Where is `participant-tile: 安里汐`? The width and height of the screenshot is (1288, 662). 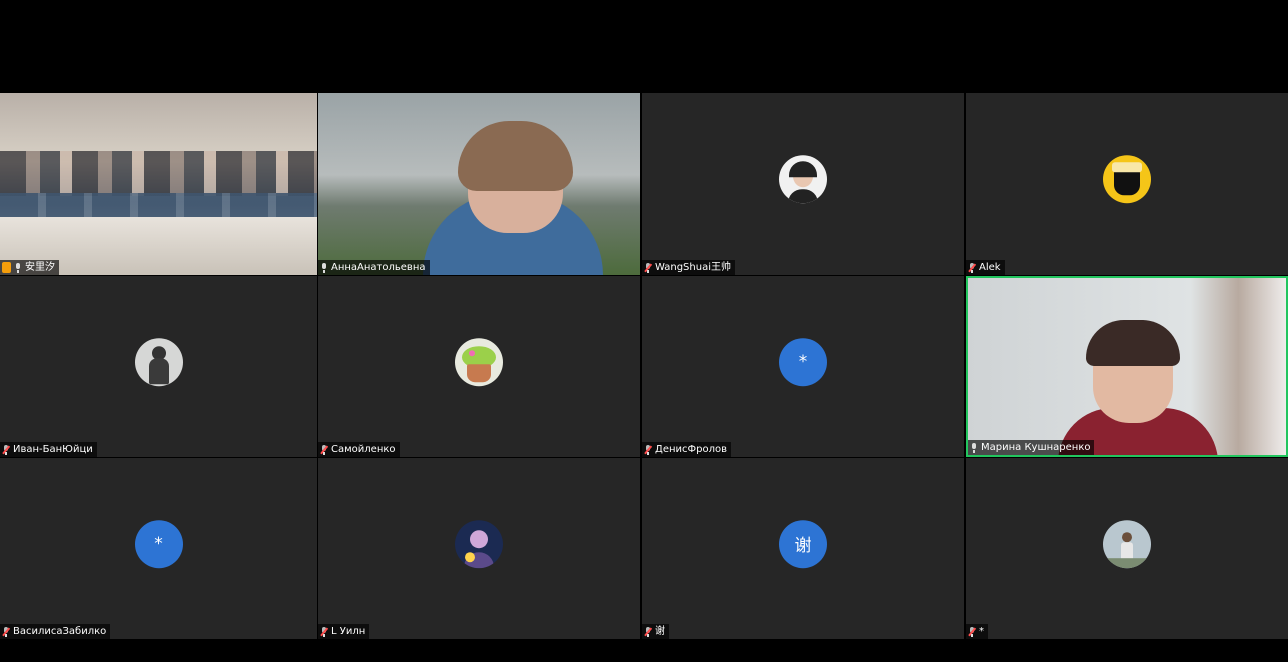
participant-tile: 安里汐 is located at coordinates (158, 184).